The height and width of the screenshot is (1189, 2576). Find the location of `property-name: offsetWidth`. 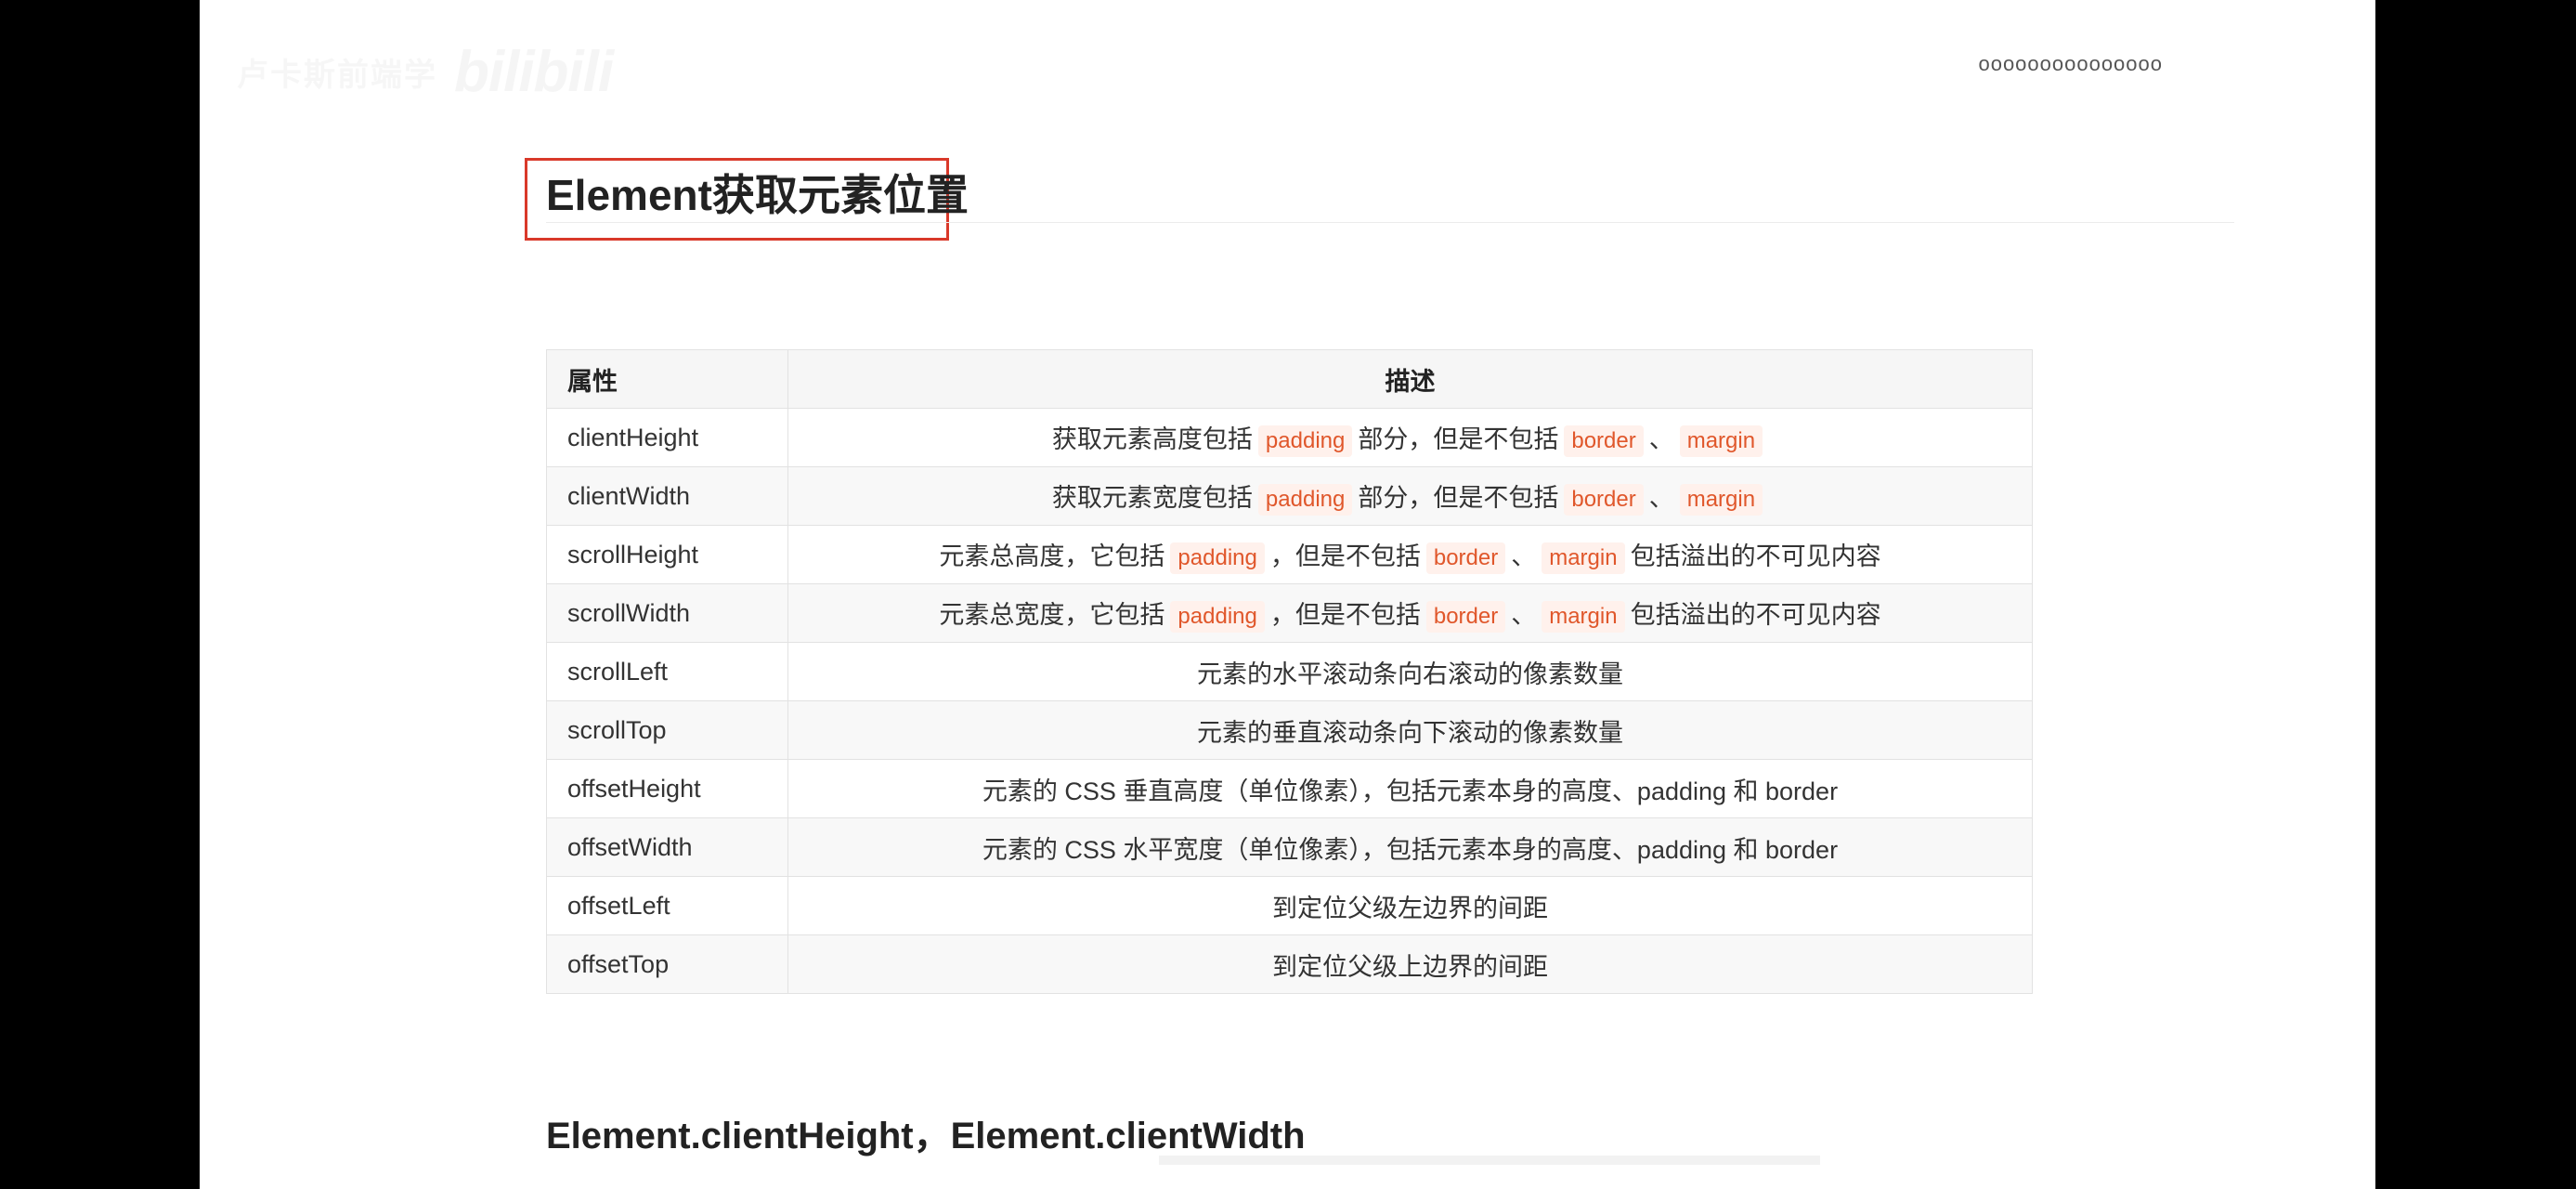

property-name: offsetWidth is located at coordinates (667, 847).